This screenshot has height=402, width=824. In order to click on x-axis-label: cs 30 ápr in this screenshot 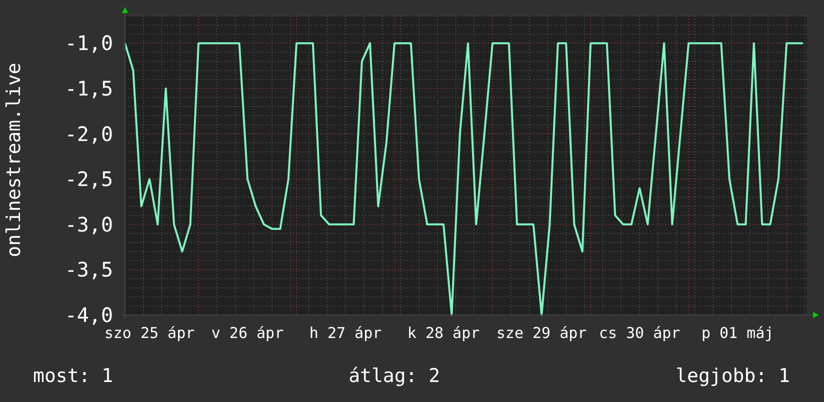, I will do `click(639, 333)`.